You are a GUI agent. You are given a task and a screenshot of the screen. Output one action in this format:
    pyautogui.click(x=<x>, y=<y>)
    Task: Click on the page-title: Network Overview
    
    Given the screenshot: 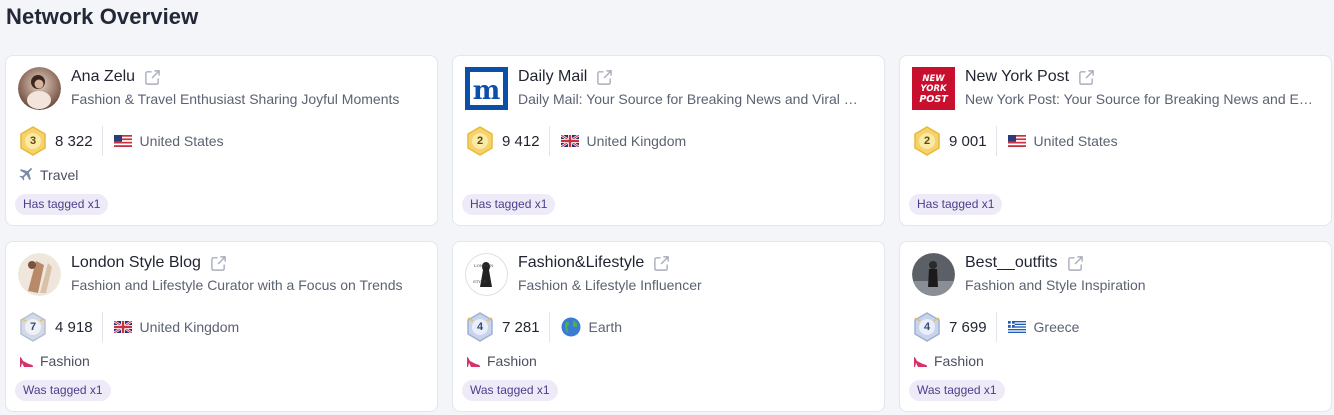 What is the action you would take?
    pyautogui.click(x=102, y=16)
    